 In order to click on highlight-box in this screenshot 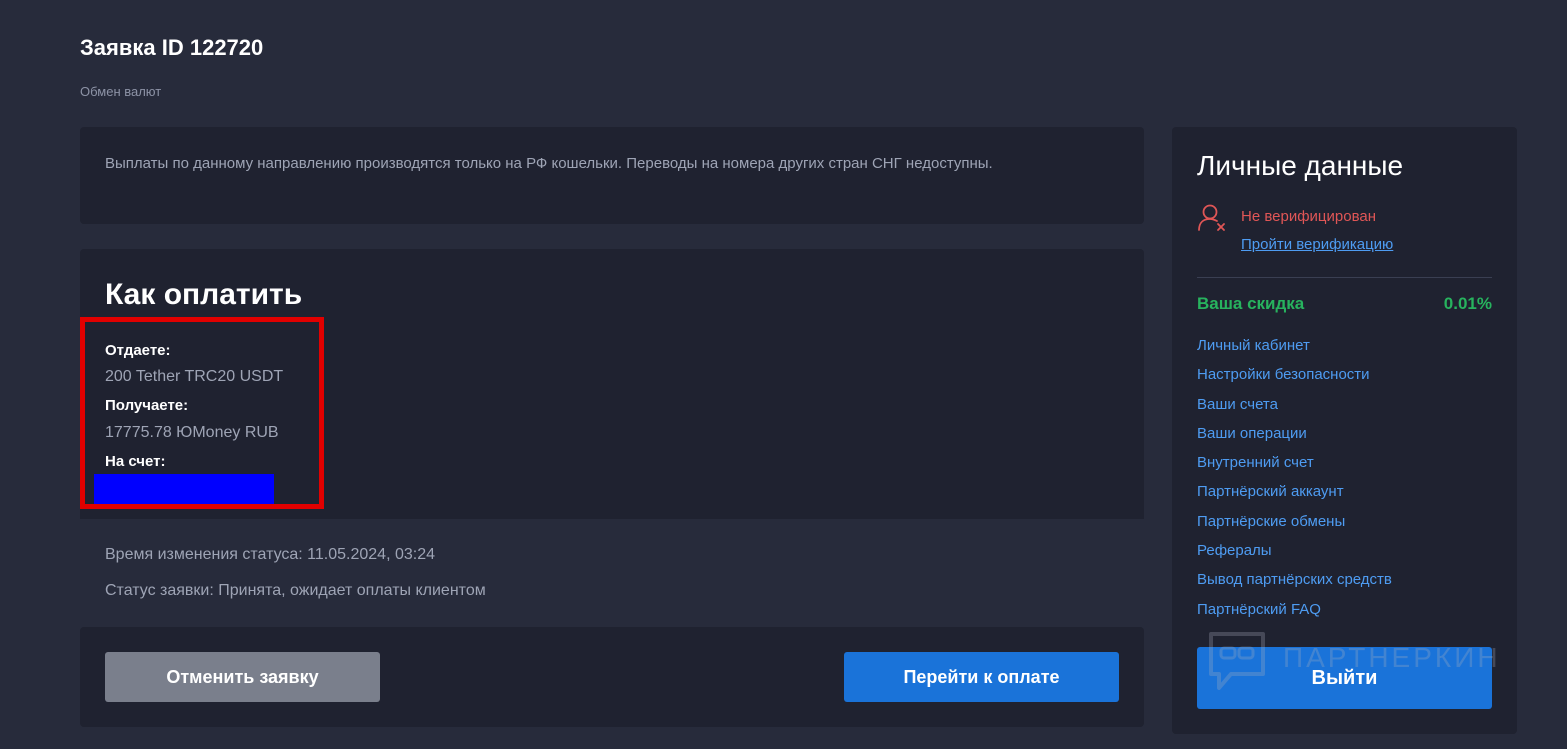, I will do `click(202, 413)`.